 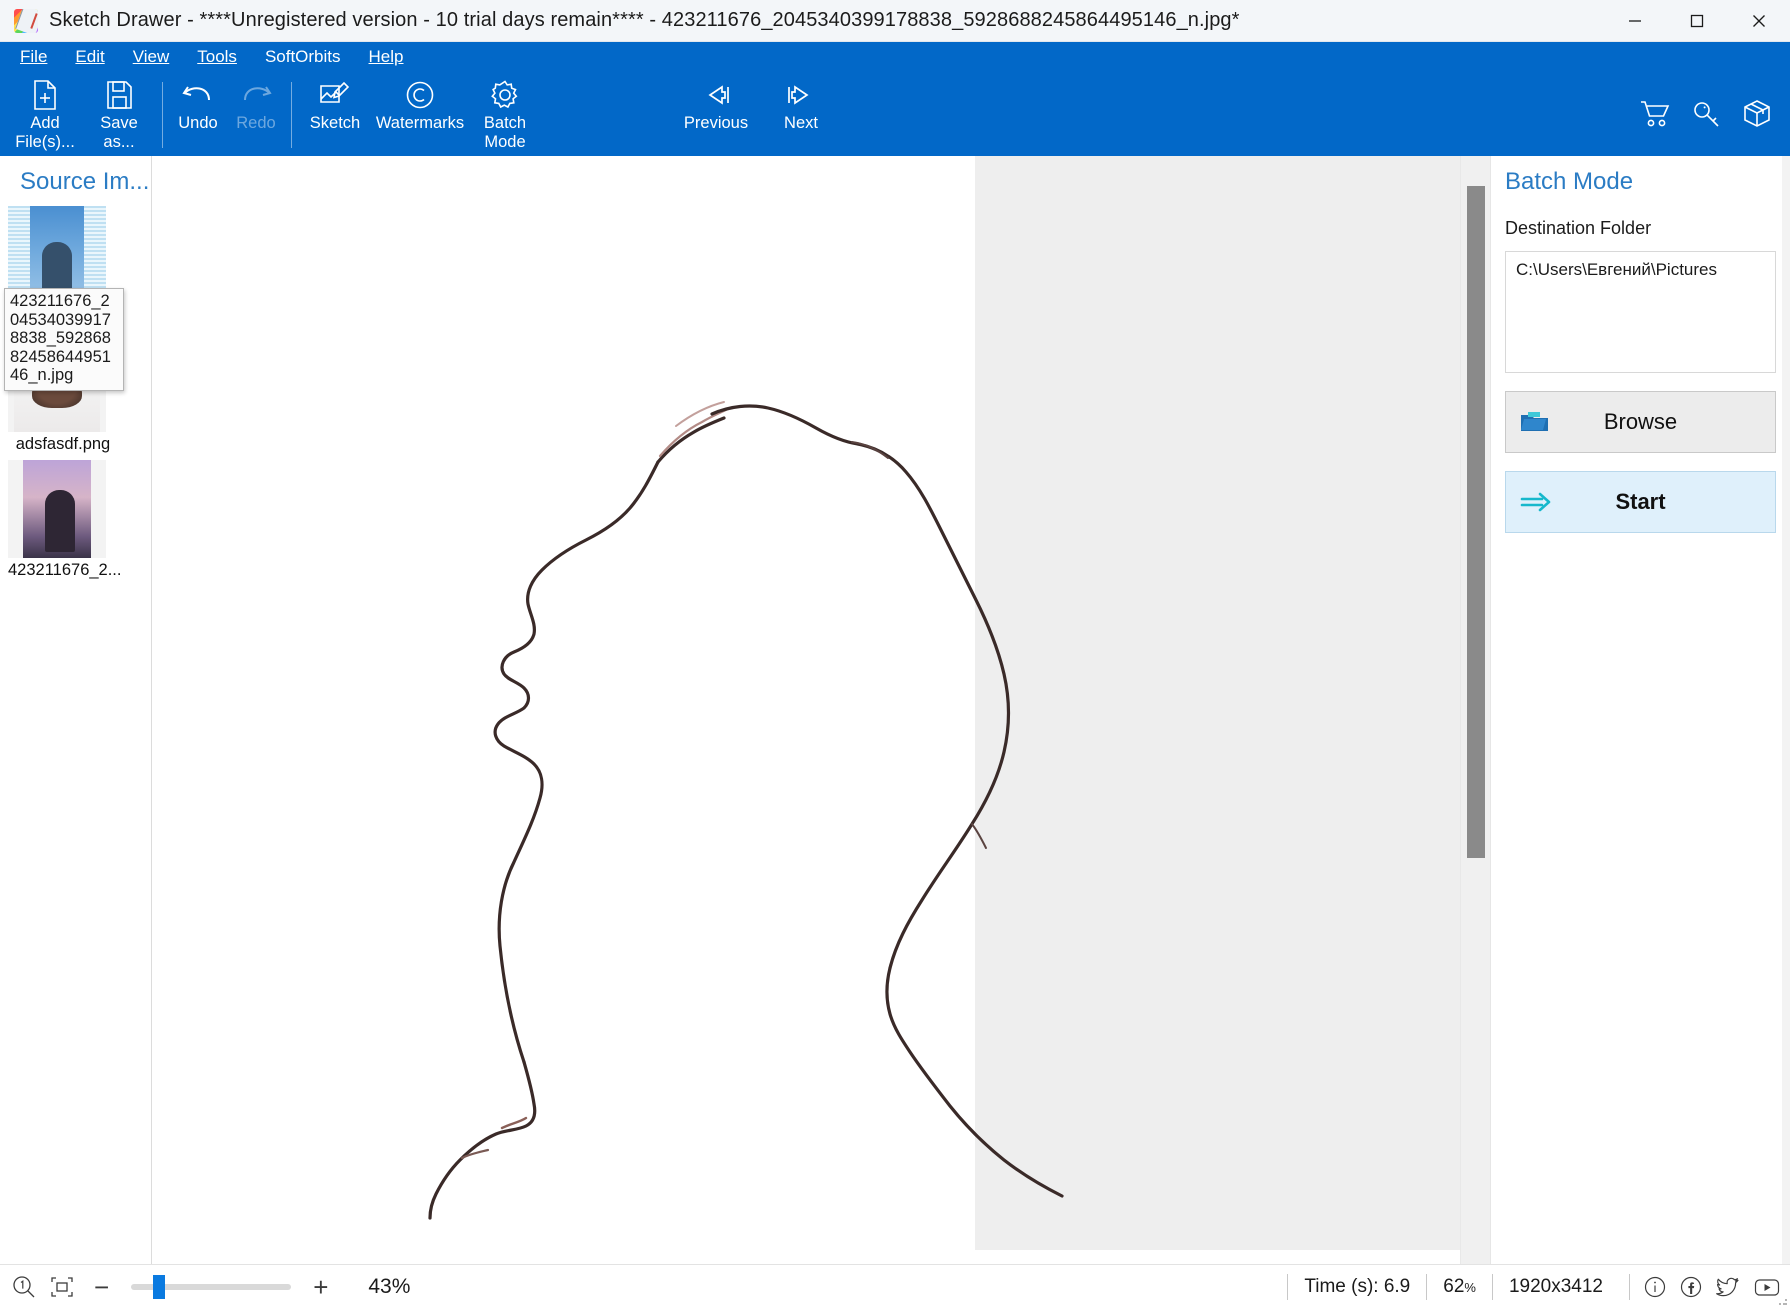 I want to click on minimize-button, so click(x=1635, y=21).